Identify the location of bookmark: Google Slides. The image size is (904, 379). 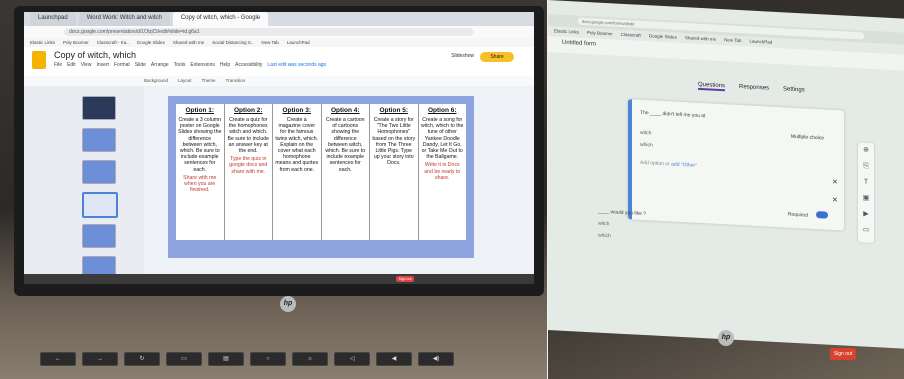
(151, 42).